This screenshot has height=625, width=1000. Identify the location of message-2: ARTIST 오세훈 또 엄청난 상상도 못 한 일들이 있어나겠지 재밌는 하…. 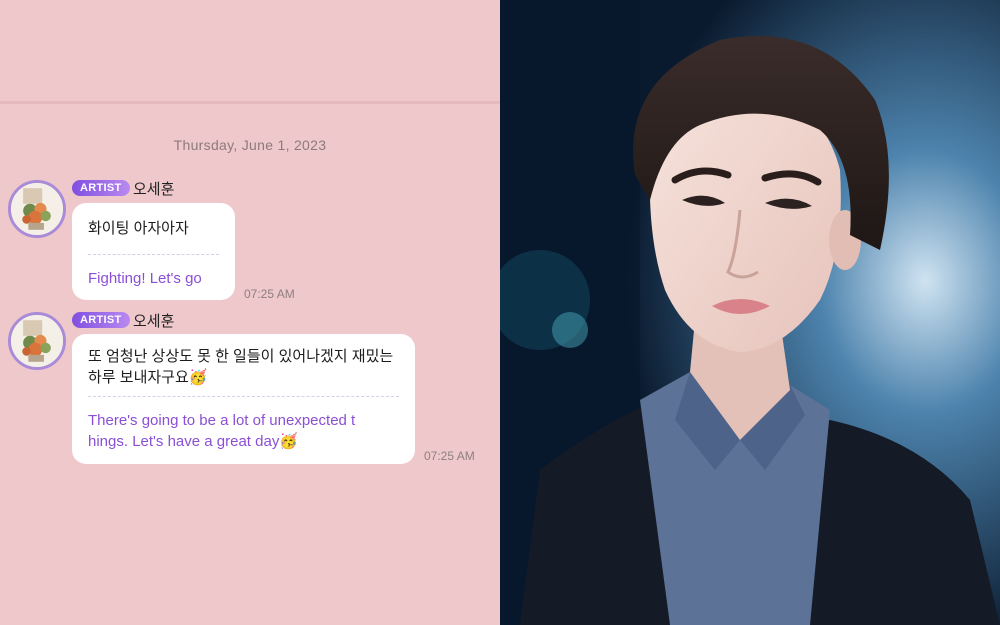
(250, 393).